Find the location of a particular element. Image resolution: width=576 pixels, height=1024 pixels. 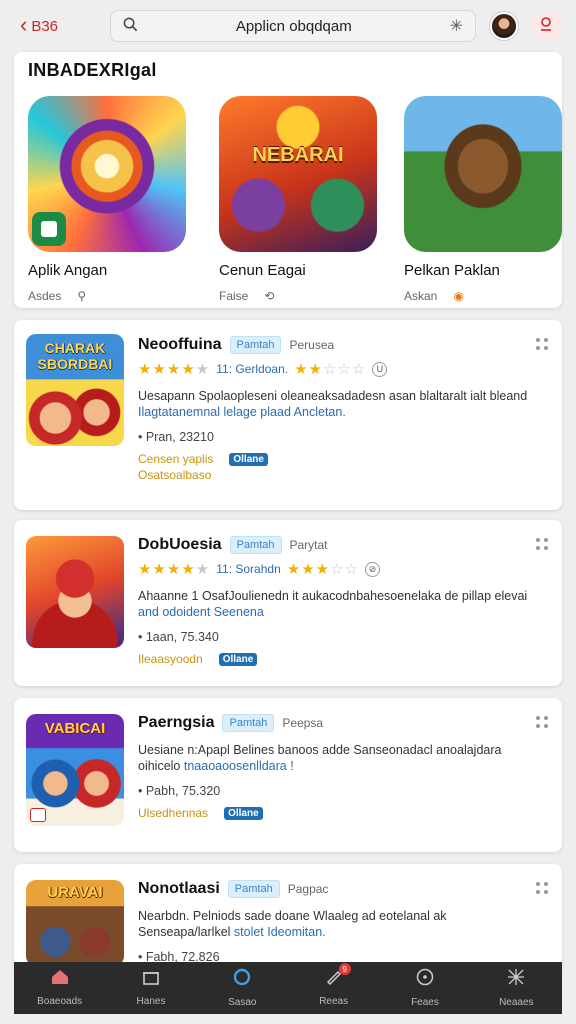

nav-item-explore: Feaes is located at coordinates (425, 988).